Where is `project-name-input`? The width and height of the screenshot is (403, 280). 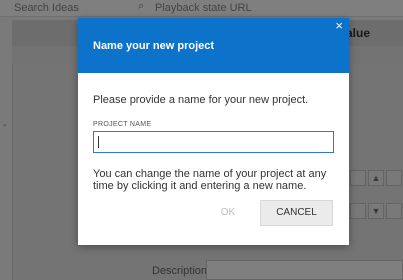
project-name-input is located at coordinates (213, 142).